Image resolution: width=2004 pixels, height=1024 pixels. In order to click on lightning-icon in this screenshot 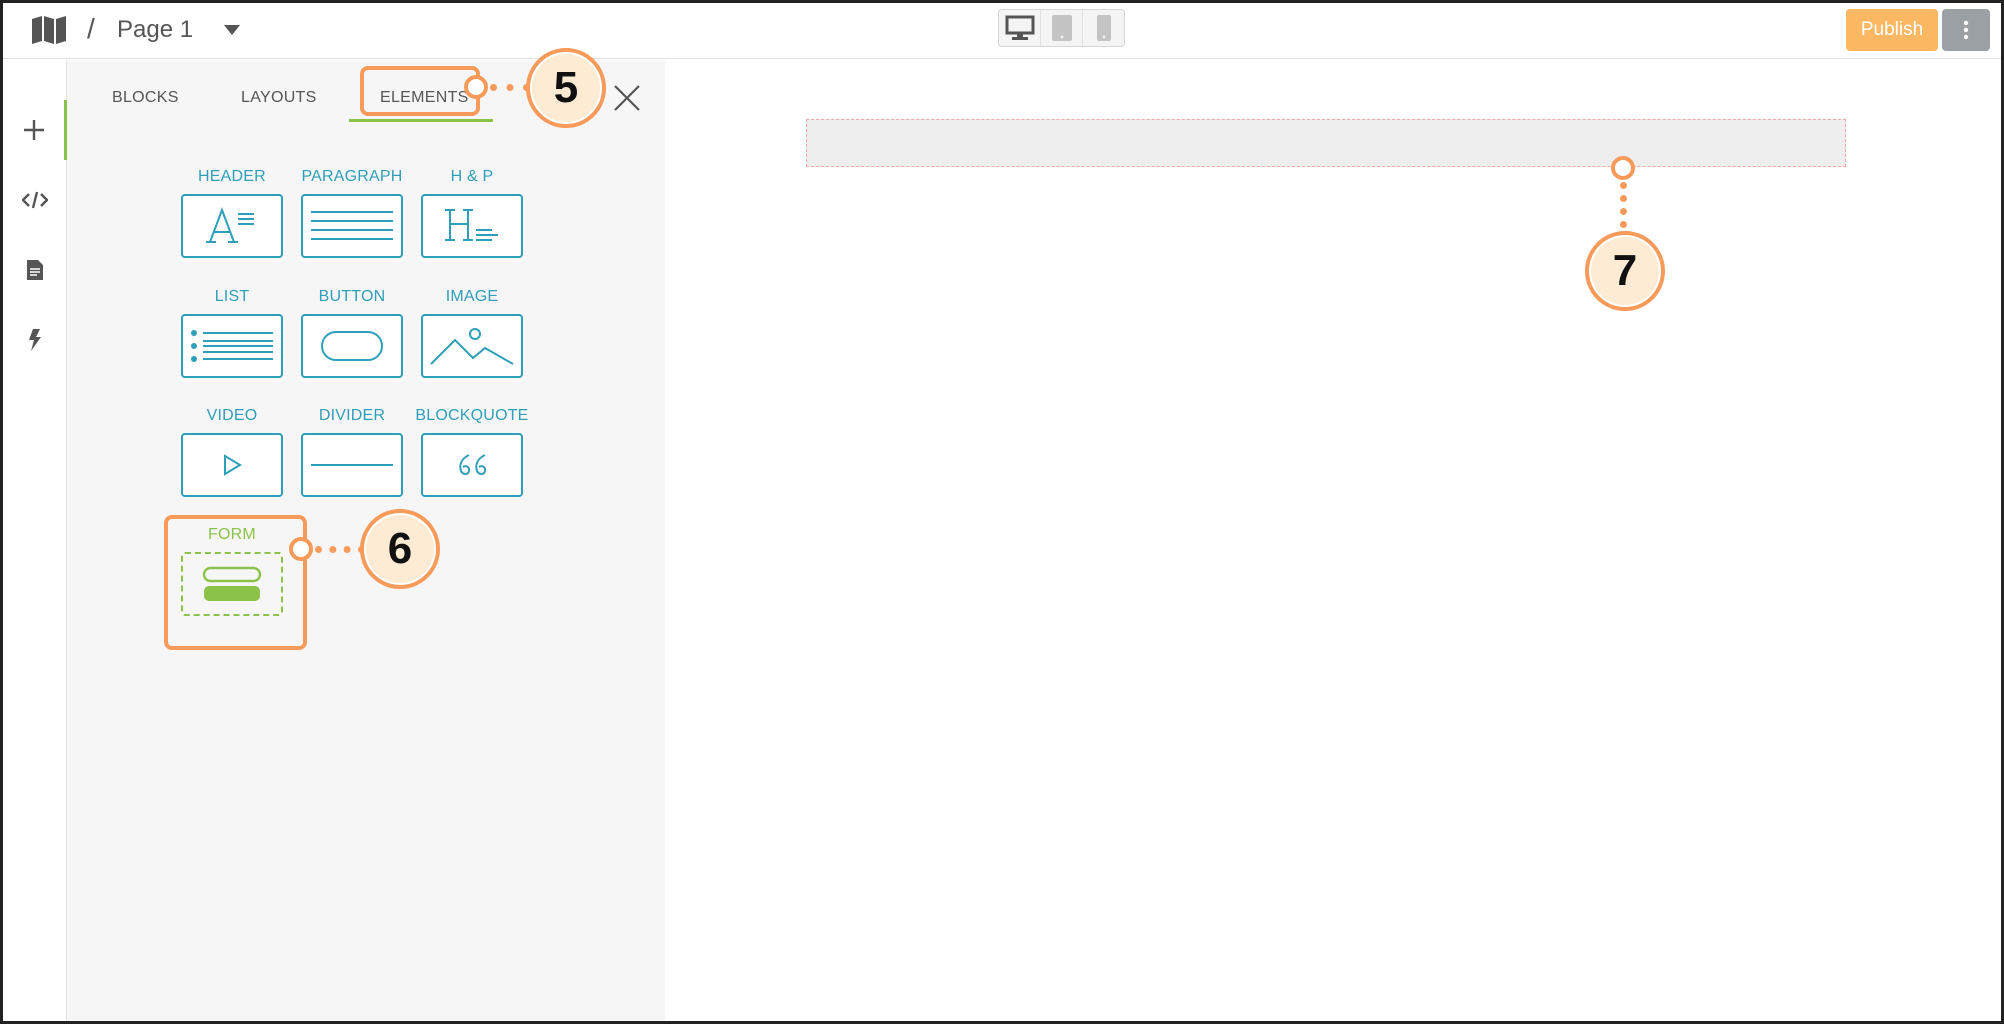, I will do `click(35, 340)`.